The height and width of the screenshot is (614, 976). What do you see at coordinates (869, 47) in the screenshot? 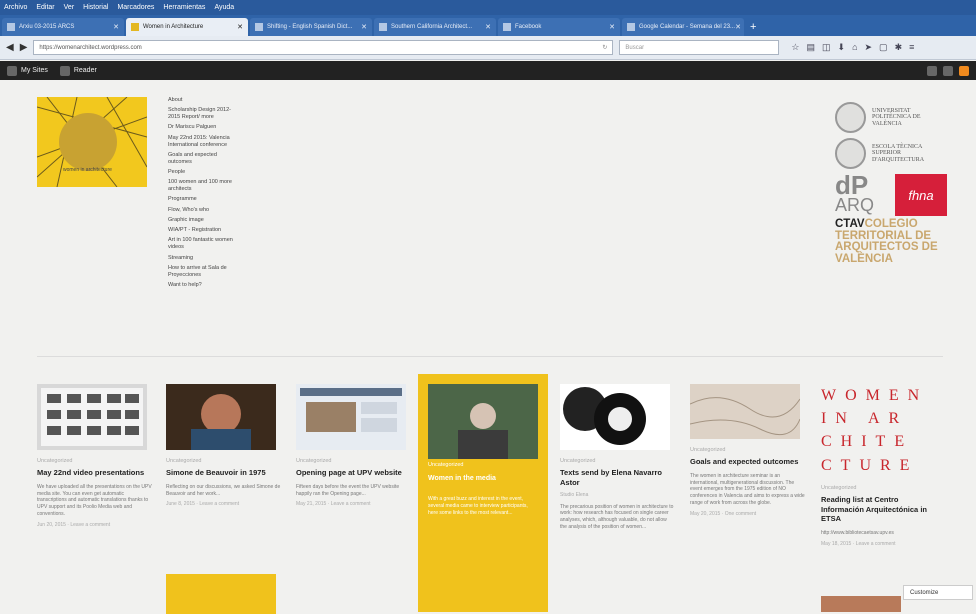
I see `send-icon: ➤` at bounding box center [869, 47].